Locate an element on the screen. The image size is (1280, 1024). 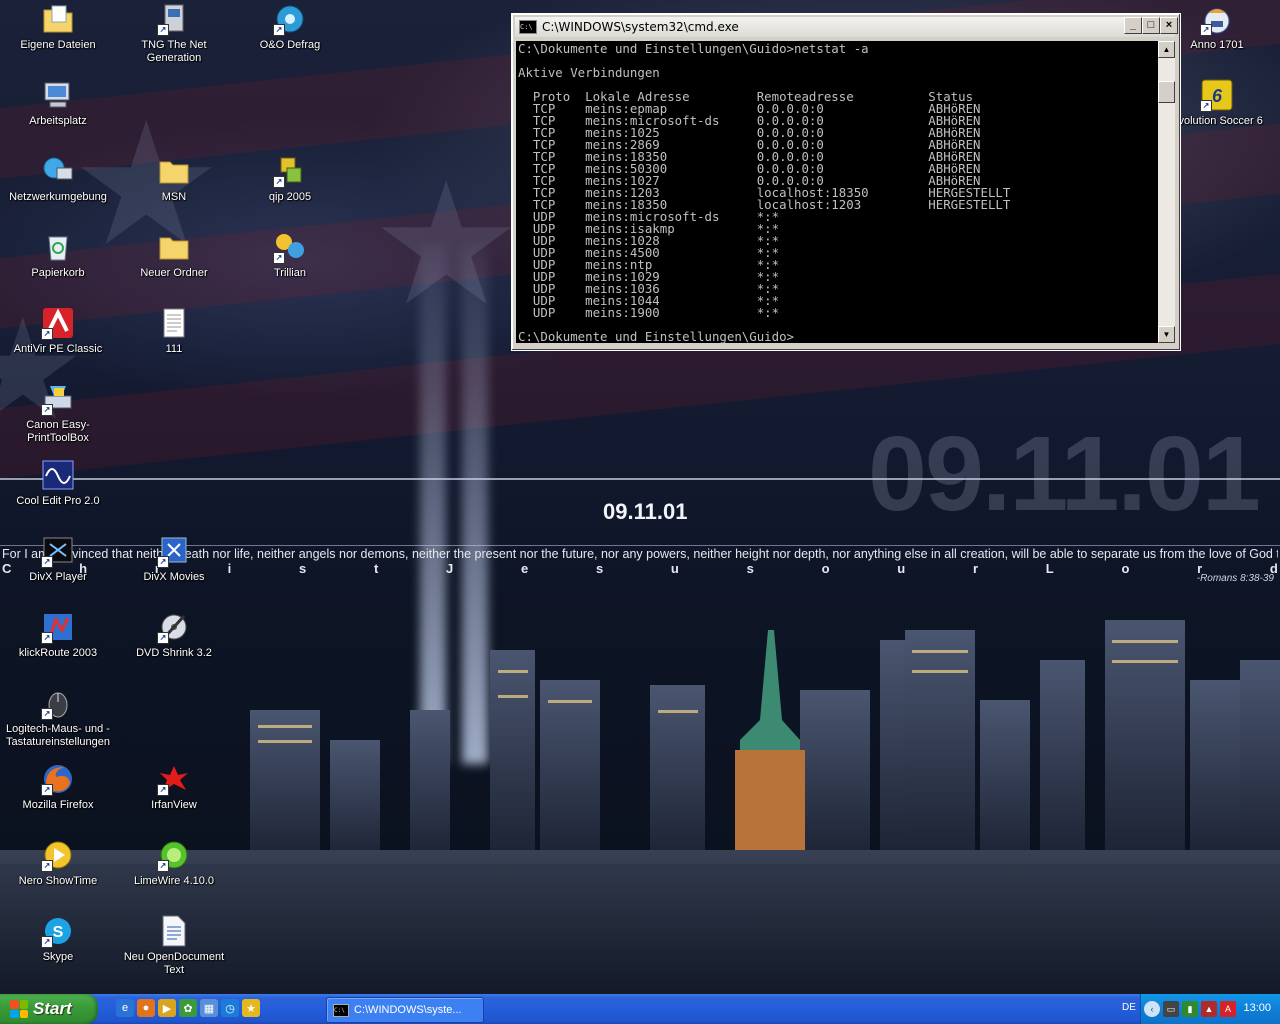
desktop-icon-cool-edit: Cool Edit Pro 2.0 is located at coordinates (58, 483).